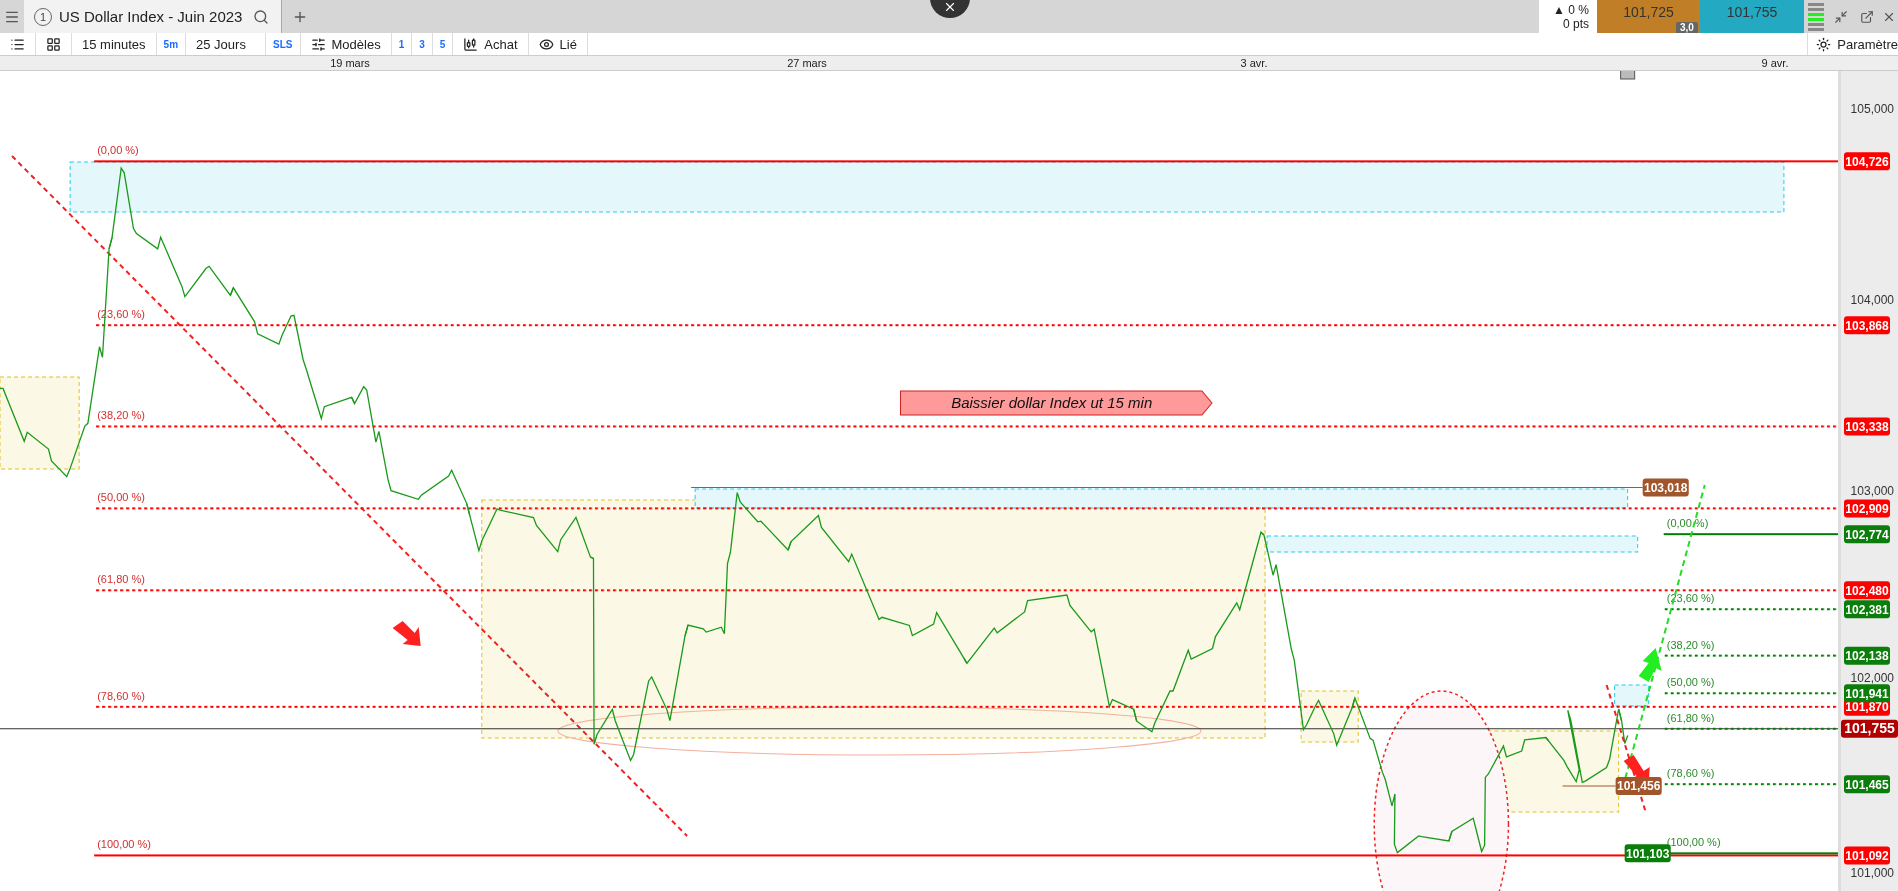 This screenshot has height=891, width=1898. I want to click on price-tag: 101,092, so click(1867, 855).